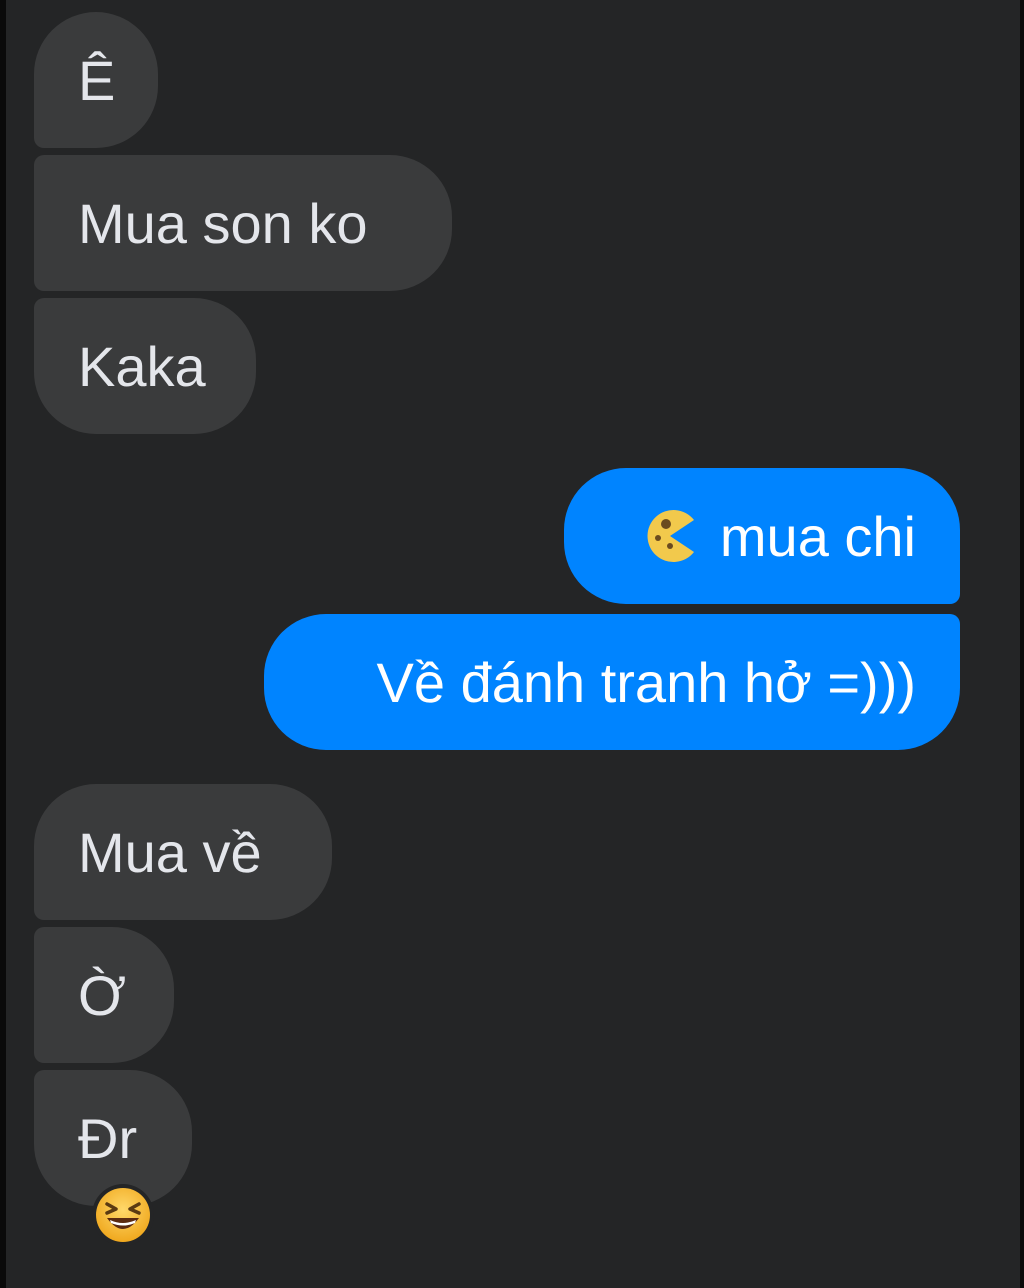 The height and width of the screenshot is (1288, 1024). I want to click on message-text: Đr, so click(108, 1138).